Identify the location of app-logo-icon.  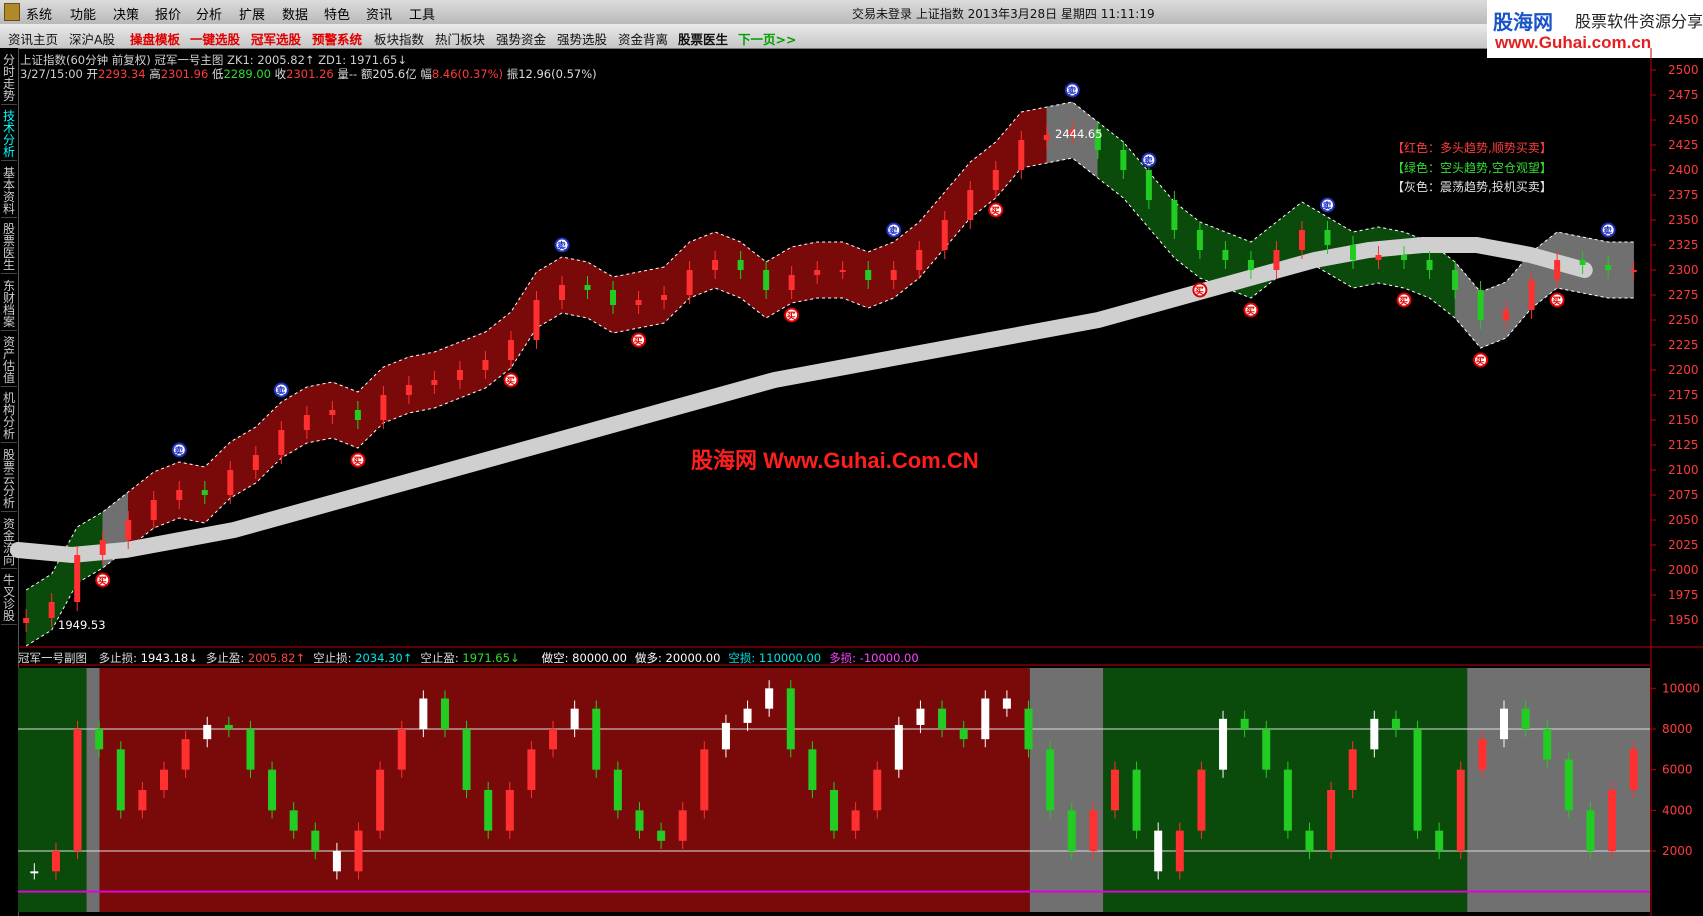
(12, 12).